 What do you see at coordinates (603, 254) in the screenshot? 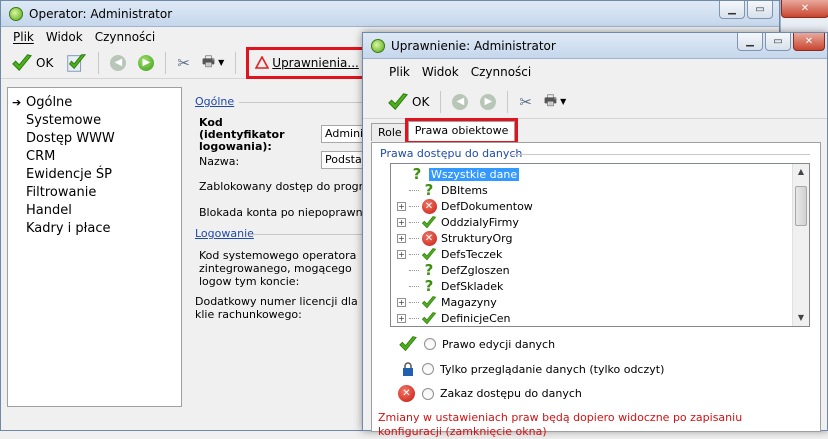
I see `tree-row: + DefsTeczek` at bounding box center [603, 254].